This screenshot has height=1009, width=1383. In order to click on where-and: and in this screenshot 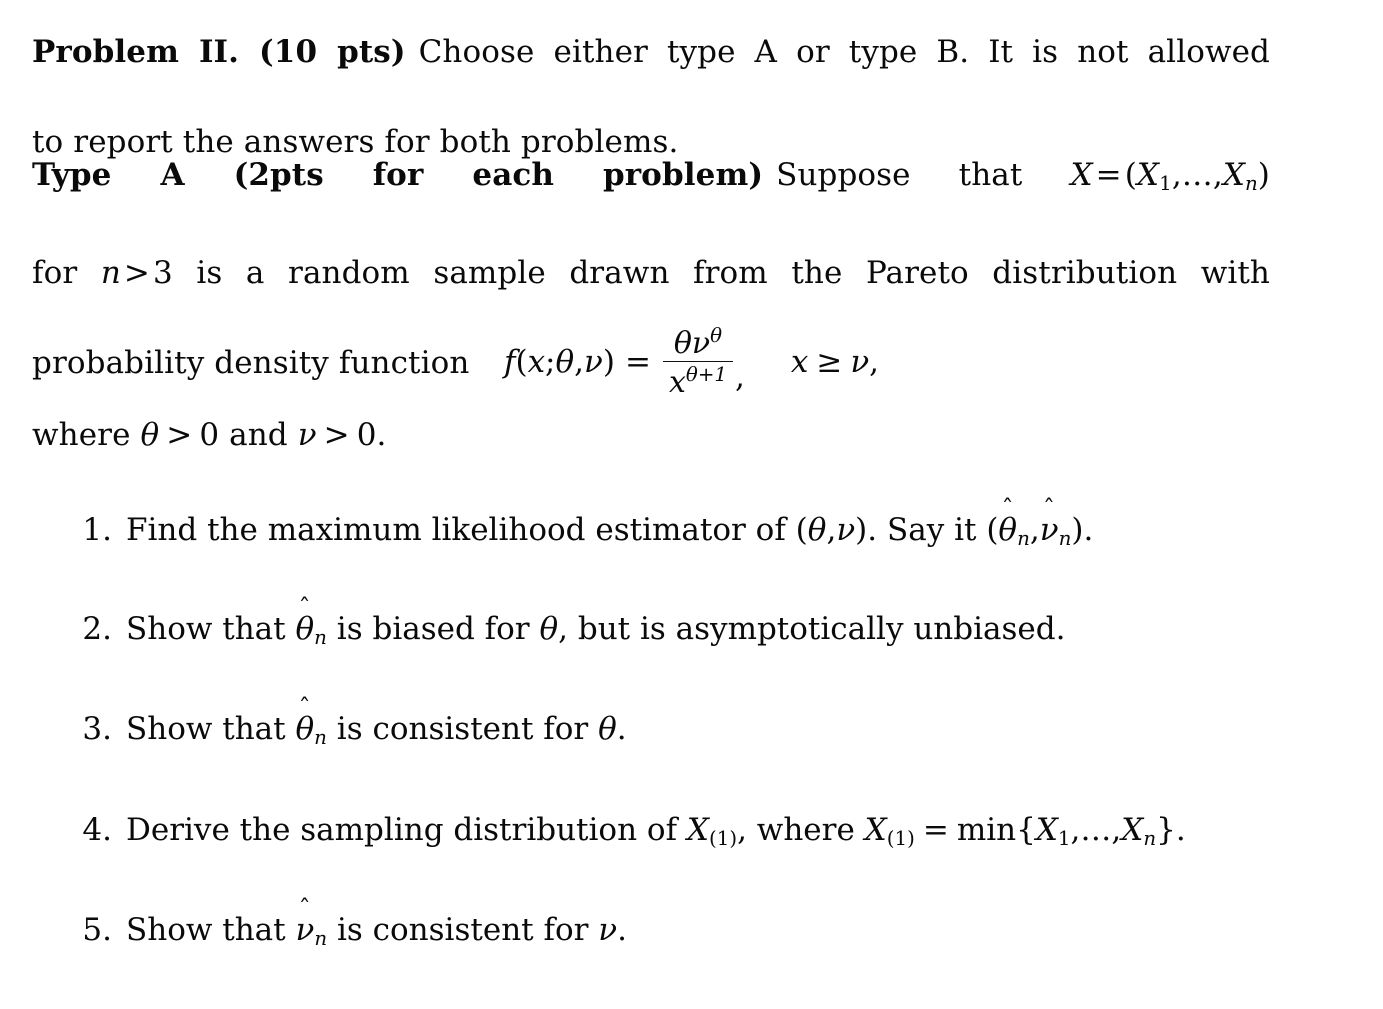, I will do `click(258, 435)`.